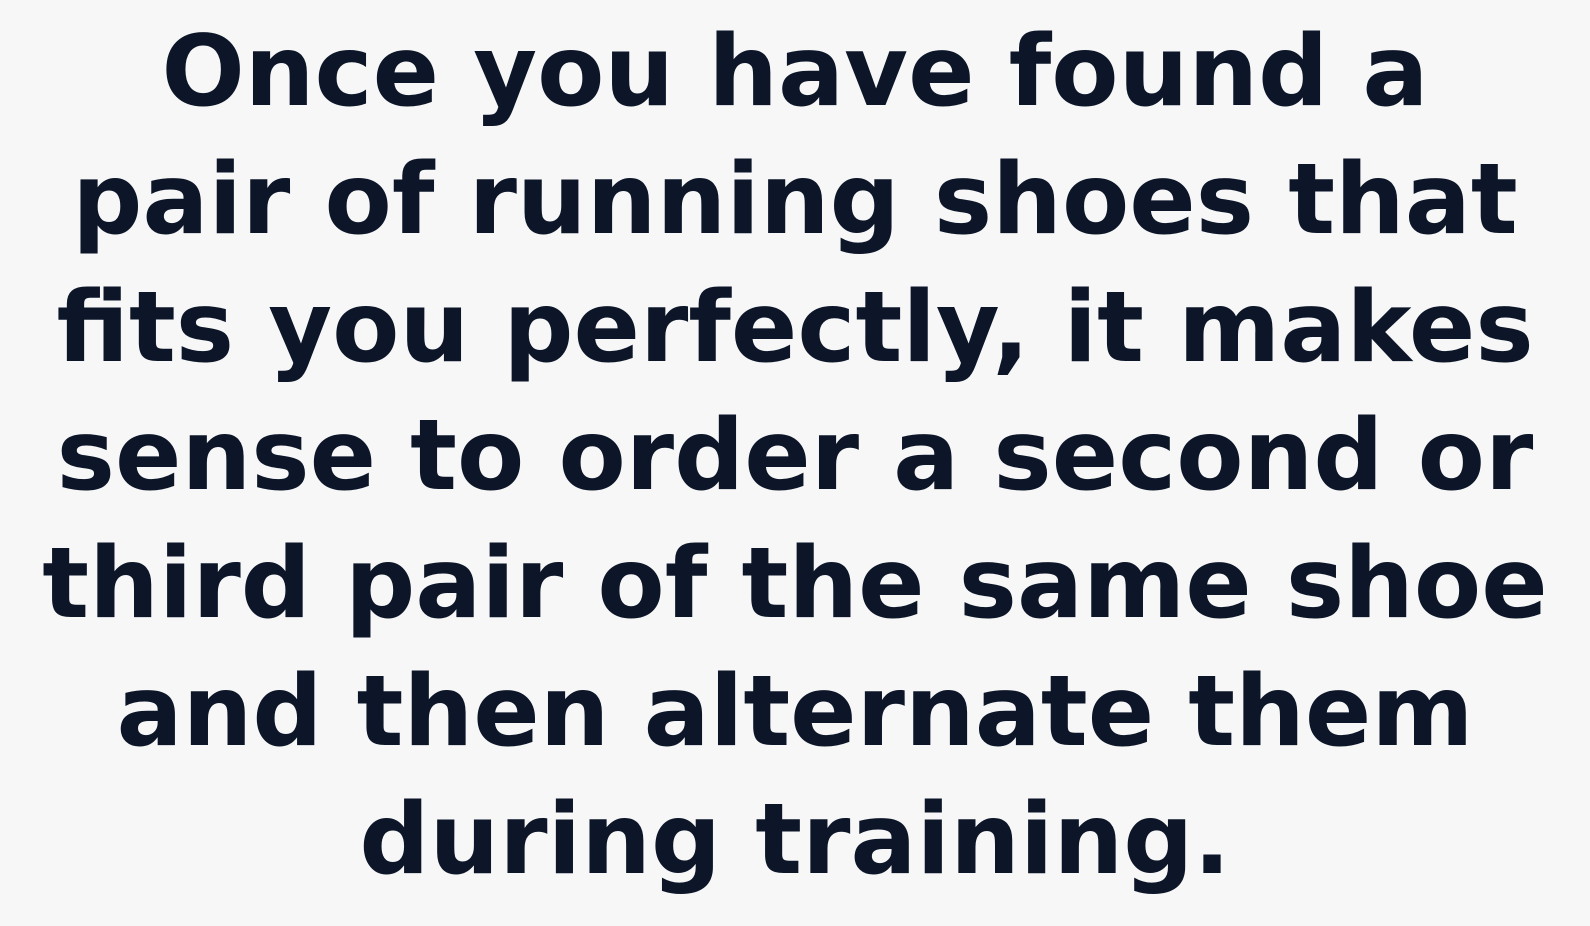  I want to click on quote-line-4: sense to order a second or, so click(795, 456).